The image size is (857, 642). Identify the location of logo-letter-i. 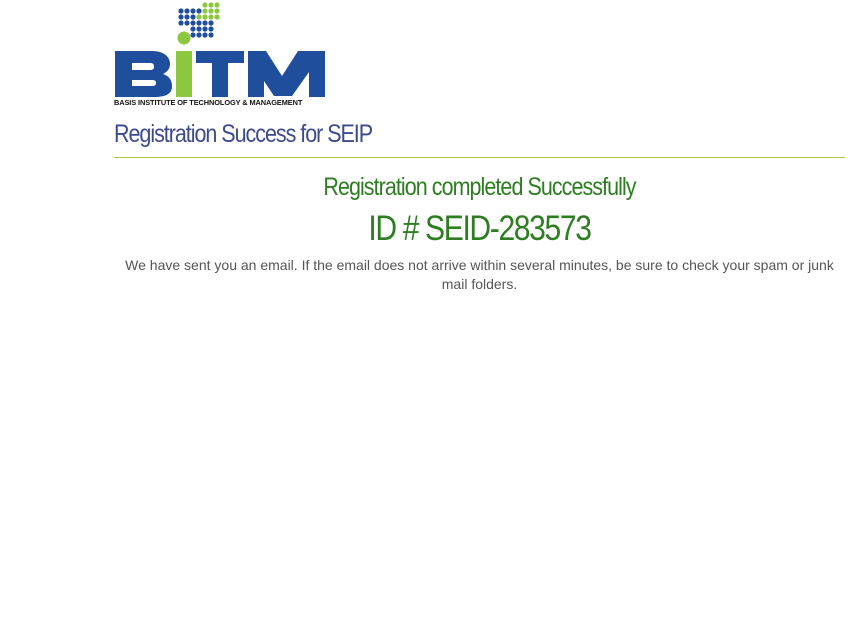
(184, 74).